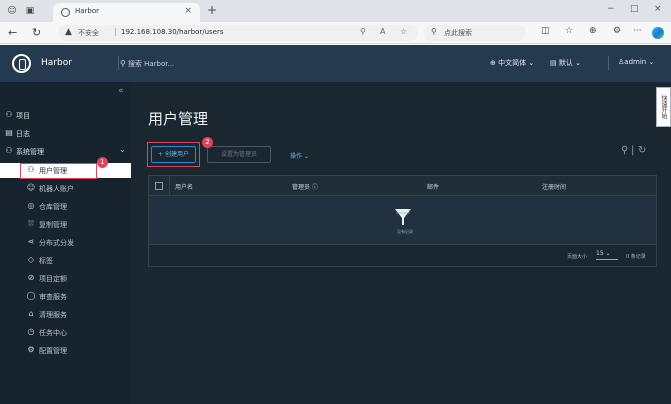 The image size is (671, 404). What do you see at coordinates (363, 31) in the screenshot?
I see `key-icon: ⚲` at bounding box center [363, 31].